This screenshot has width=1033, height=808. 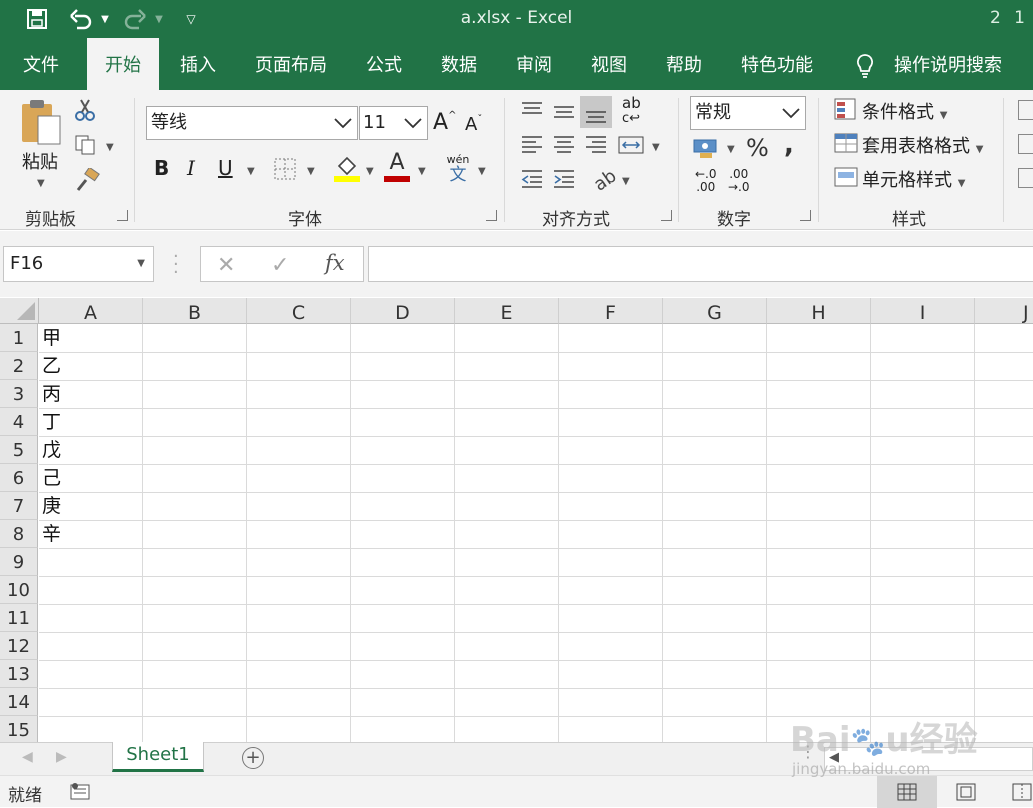 I want to click on row-header: 14, so click(x=19, y=702).